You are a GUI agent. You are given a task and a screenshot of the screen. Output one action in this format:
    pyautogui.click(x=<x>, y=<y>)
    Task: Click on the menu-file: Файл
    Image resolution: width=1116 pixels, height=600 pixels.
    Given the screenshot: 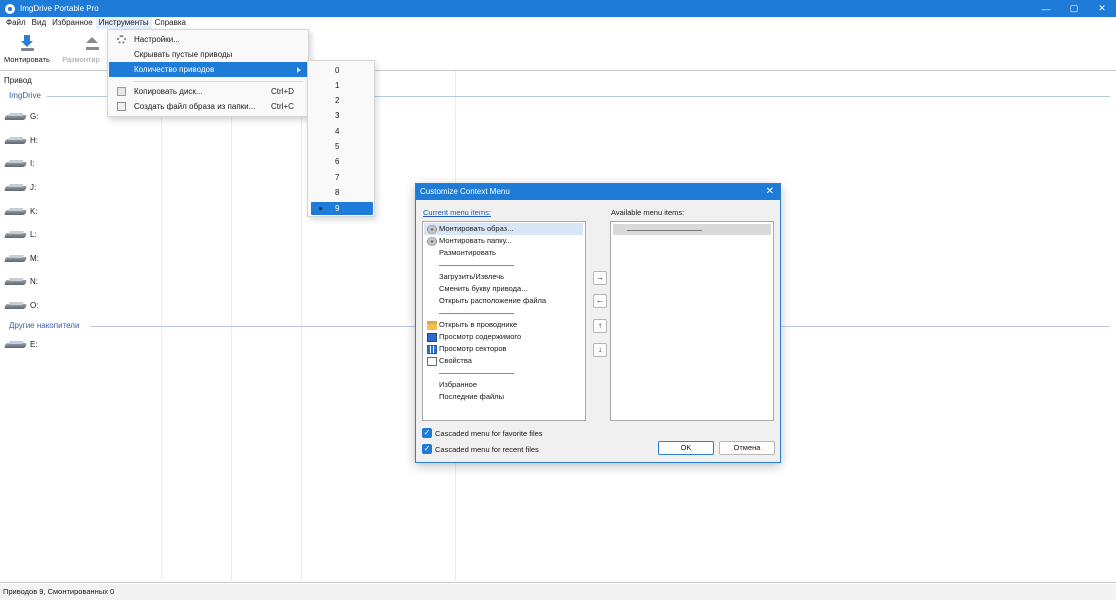 What is the action you would take?
    pyautogui.click(x=16, y=23)
    